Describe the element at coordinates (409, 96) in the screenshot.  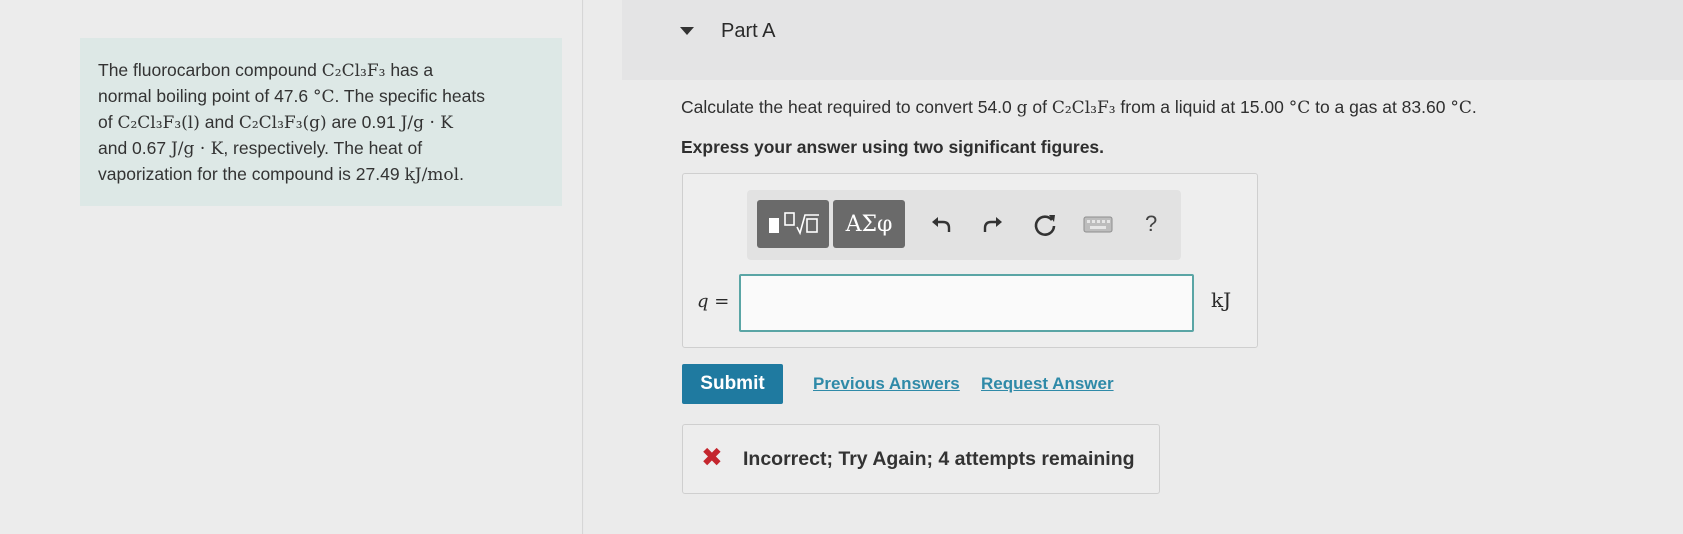
I see `problem-text: . The specific heats` at that location.